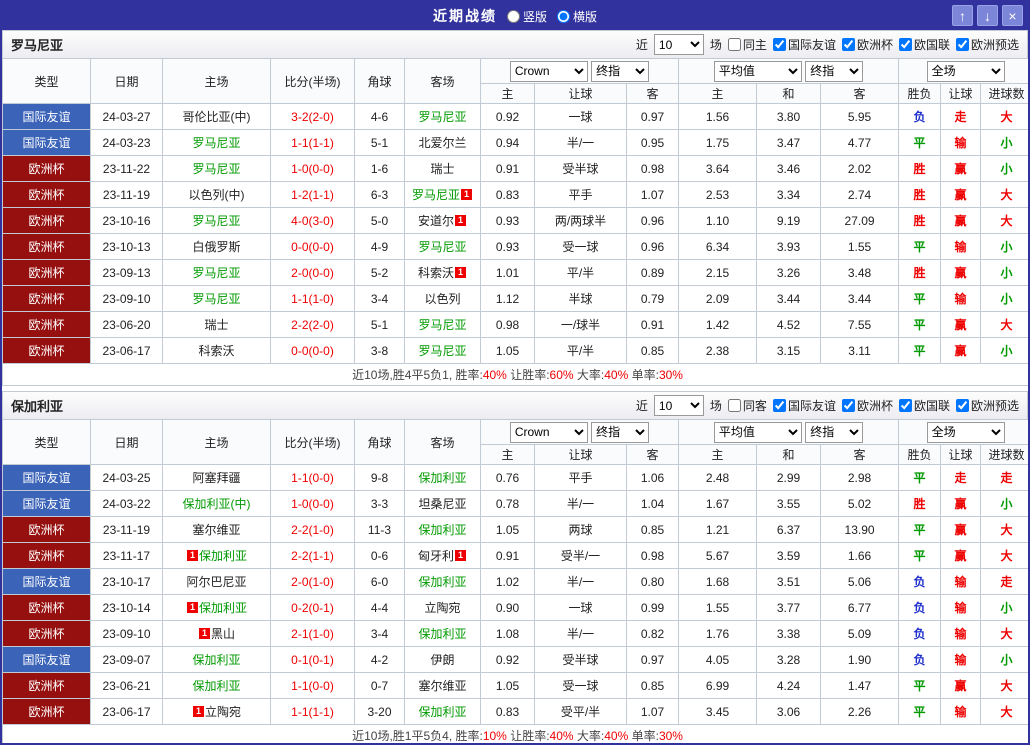 The width and height of the screenshot is (1030, 745). I want to click on avg-draw: 3.44, so click(789, 298).